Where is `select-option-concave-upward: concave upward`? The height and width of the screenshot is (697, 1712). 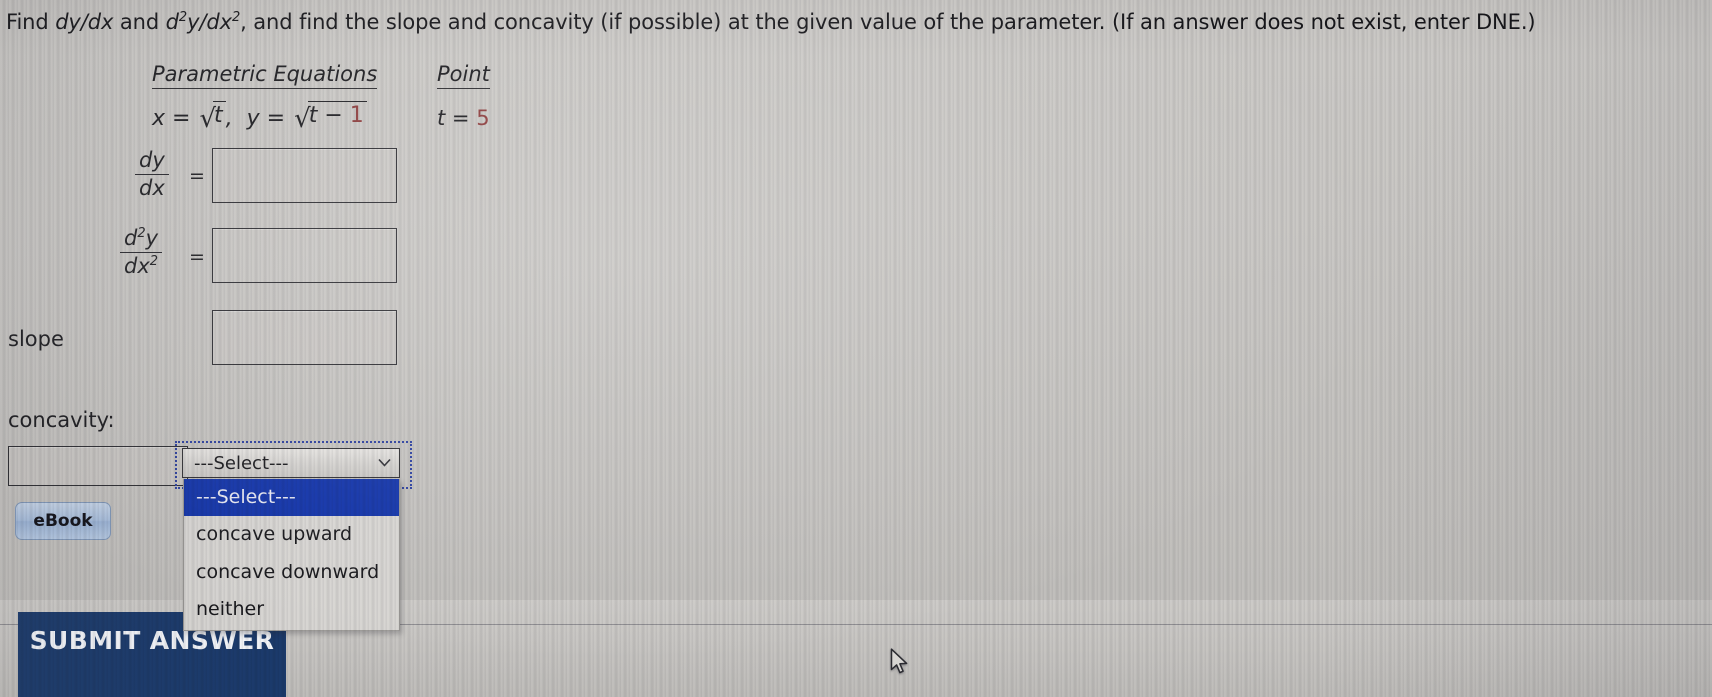 select-option-concave-upward: concave upward is located at coordinates (291, 534).